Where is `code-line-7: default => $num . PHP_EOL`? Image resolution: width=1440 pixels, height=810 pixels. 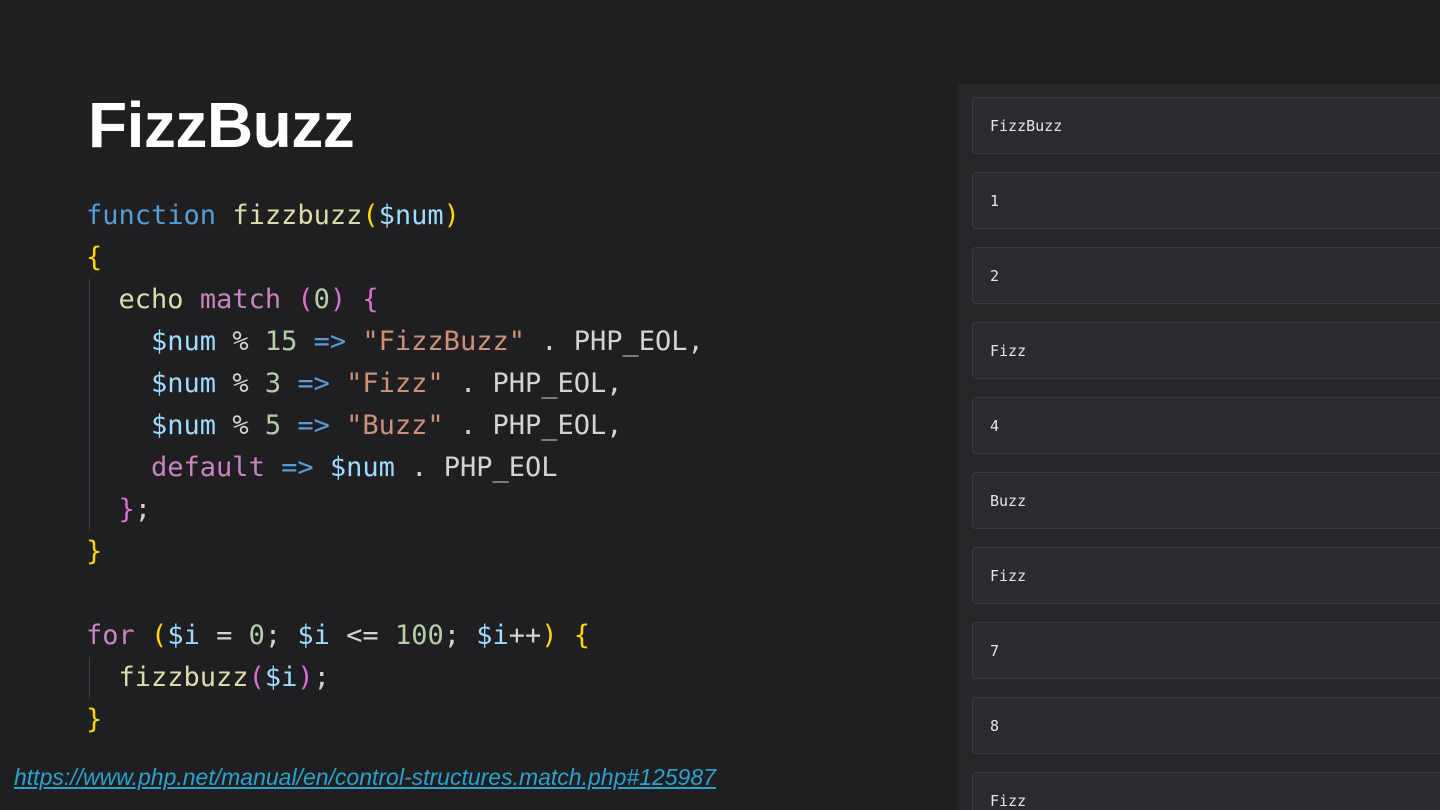
code-line-7: default => $num . PHP_EOL is located at coordinates (354, 467).